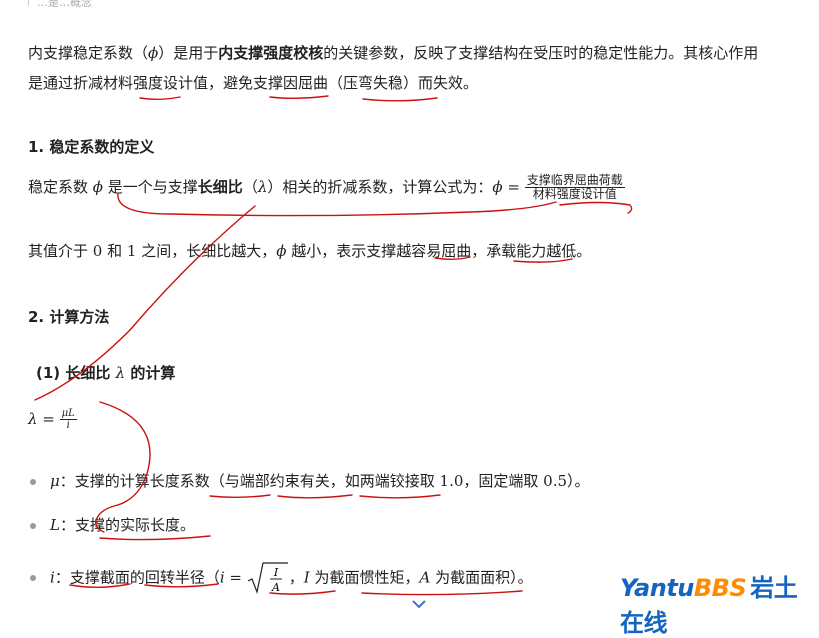  What do you see at coordinates (150, 373) in the screenshot?
I see `text: 的计算` at bounding box center [150, 373].